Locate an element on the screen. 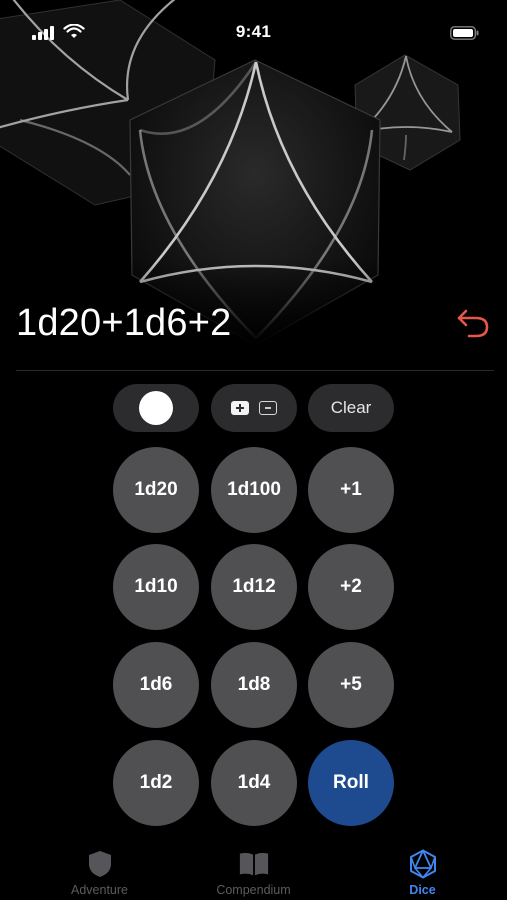 Image resolution: width=507 pixels, height=900 pixels. key-1d100: 1d100 is located at coordinates (254, 490).